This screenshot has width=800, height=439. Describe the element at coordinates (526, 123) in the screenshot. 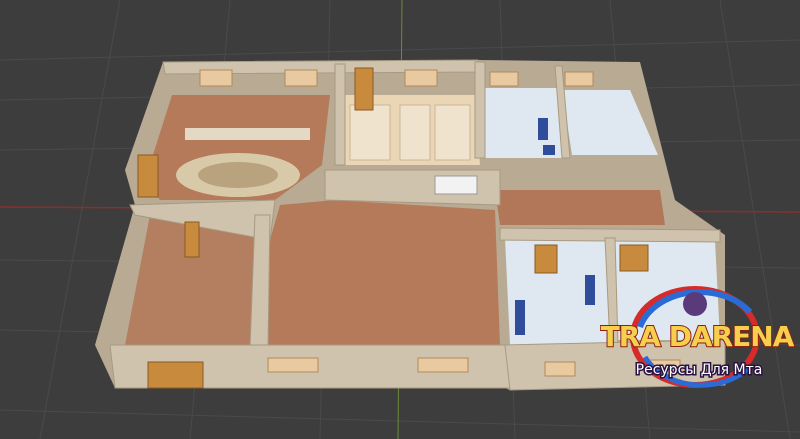

I see `room-floor` at that location.